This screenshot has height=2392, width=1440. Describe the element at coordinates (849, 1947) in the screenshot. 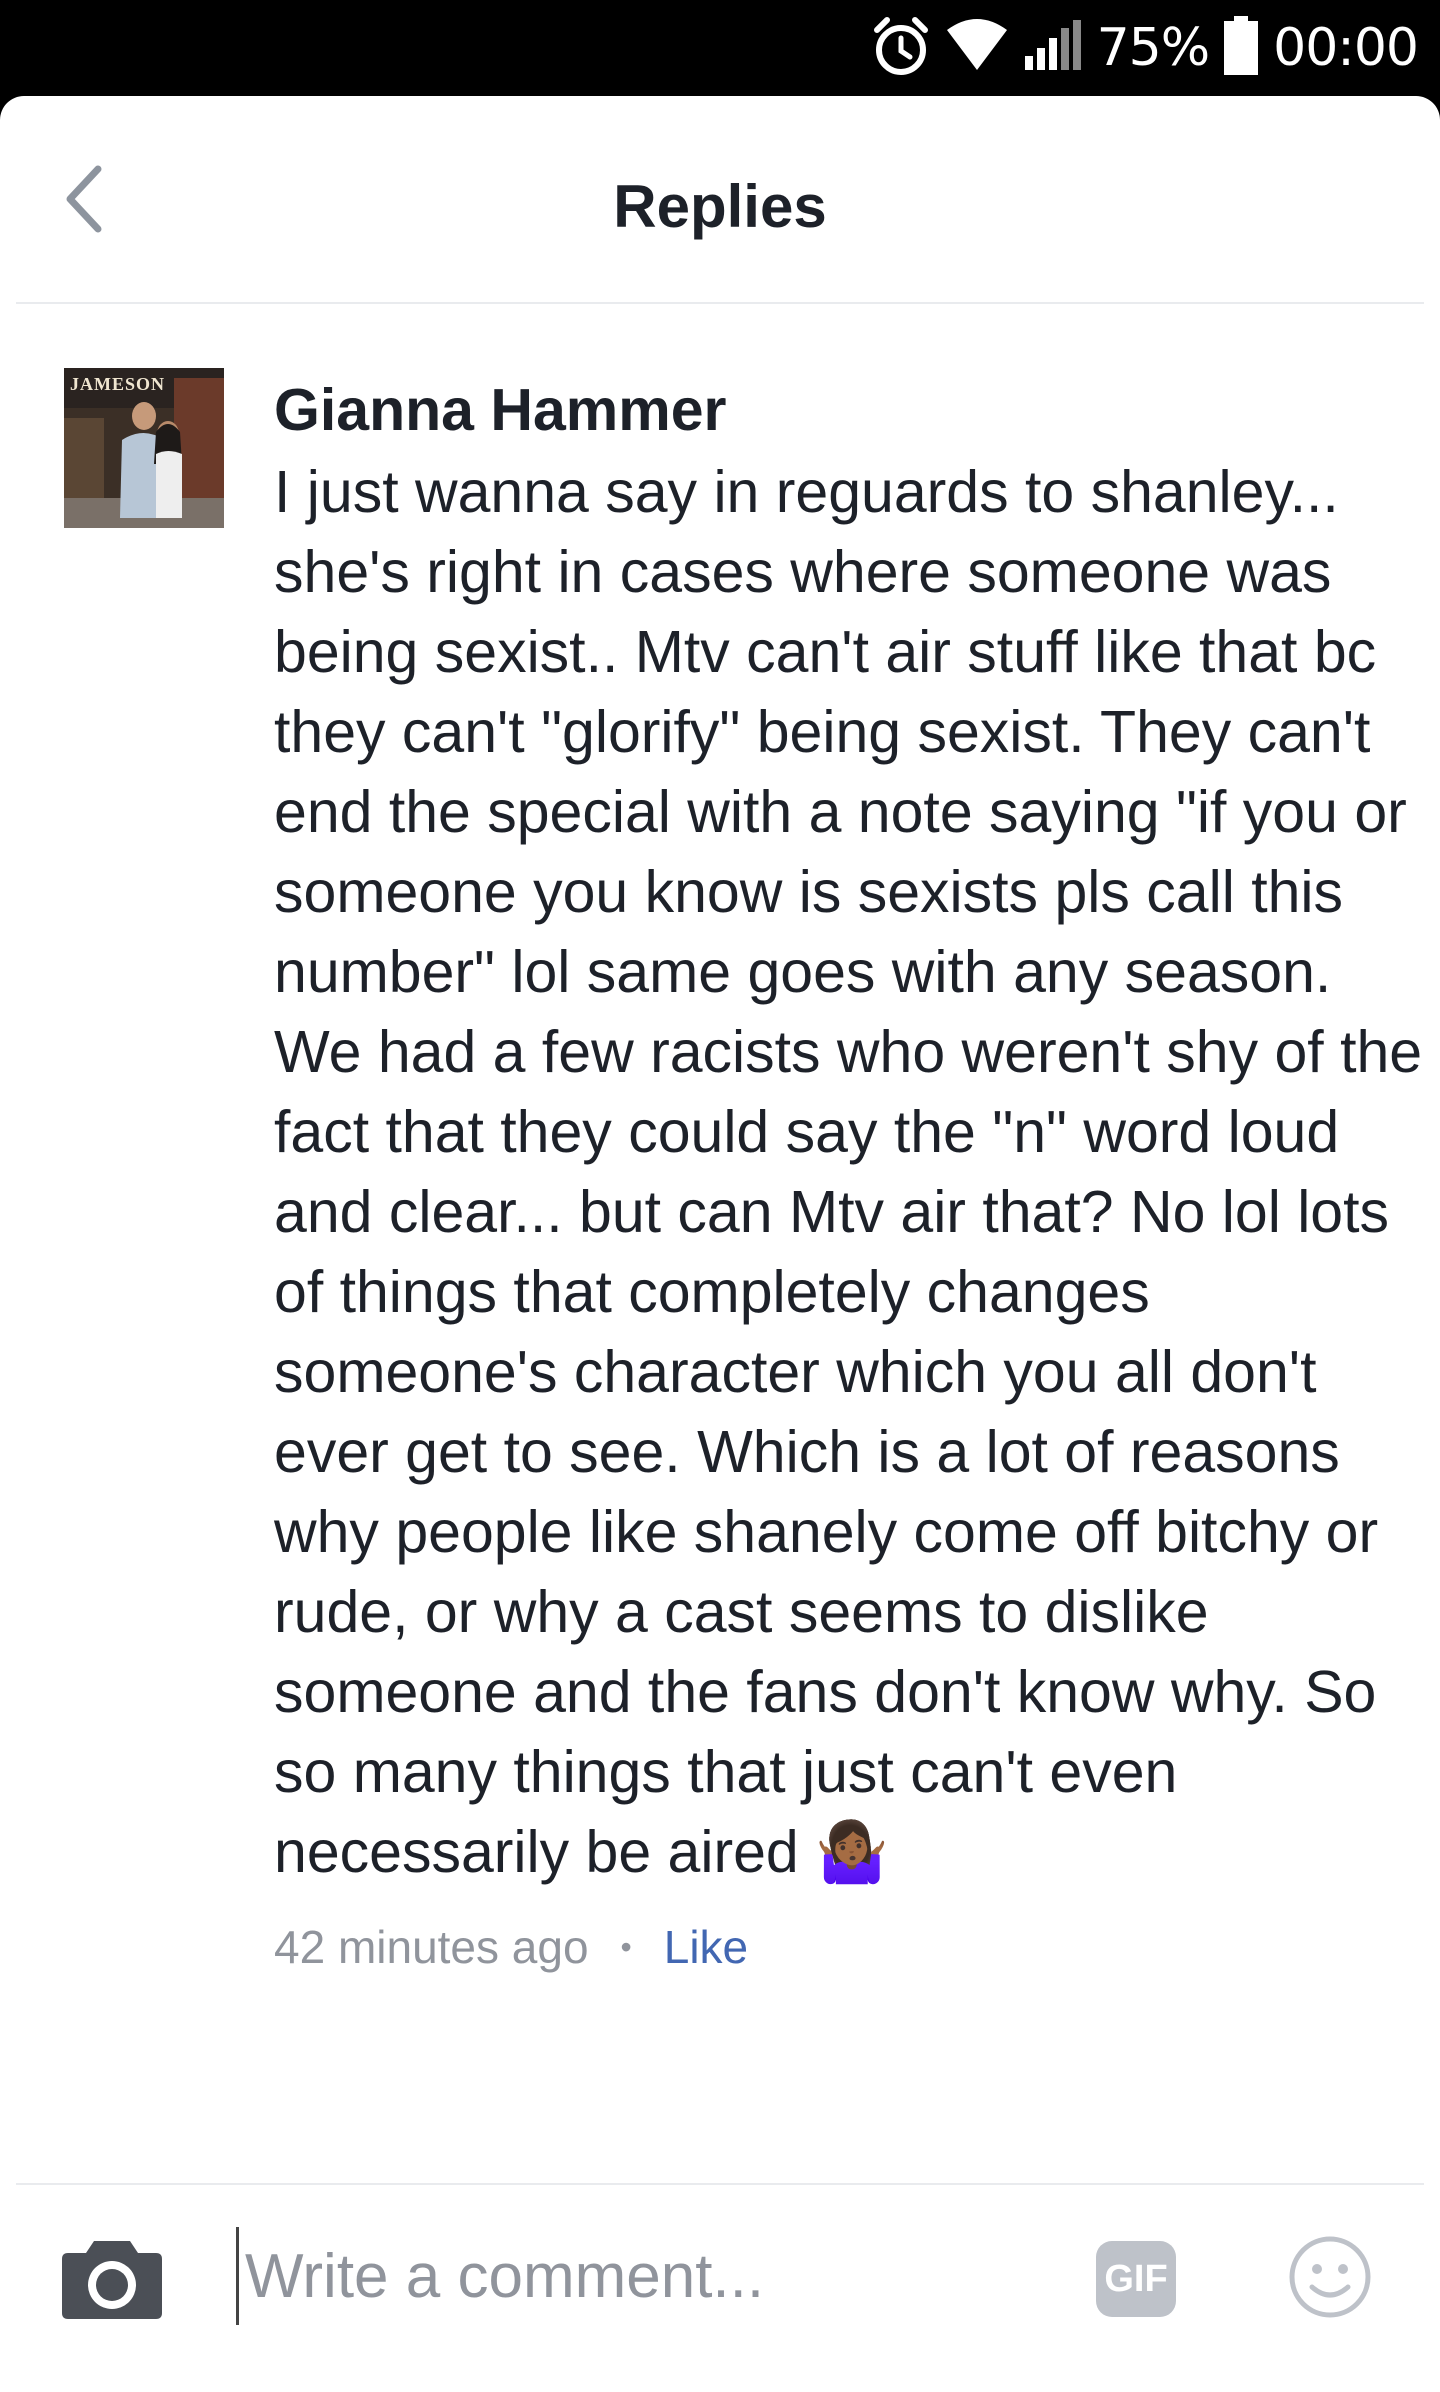

I see `comment-meta: 42 minutes ago • Like` at that location.